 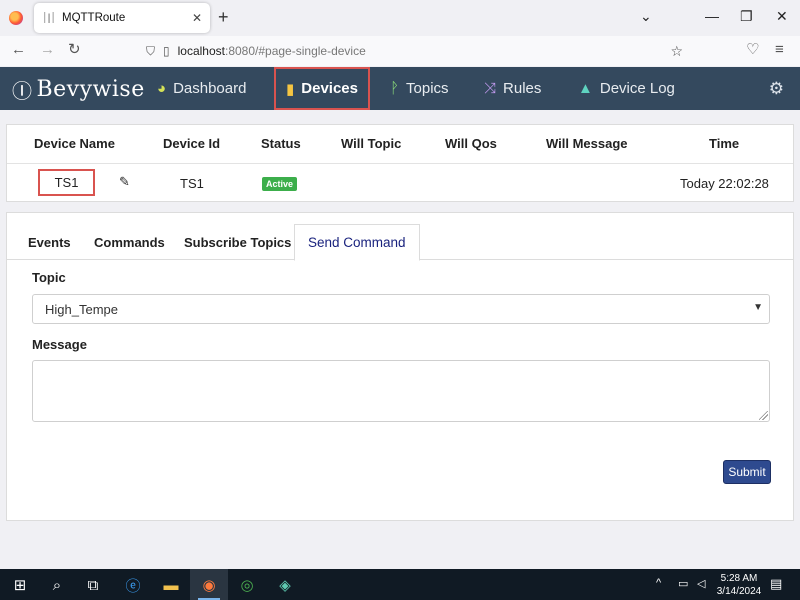 I want to click on header-device-id: Device Id, so click(x=192, y=143).